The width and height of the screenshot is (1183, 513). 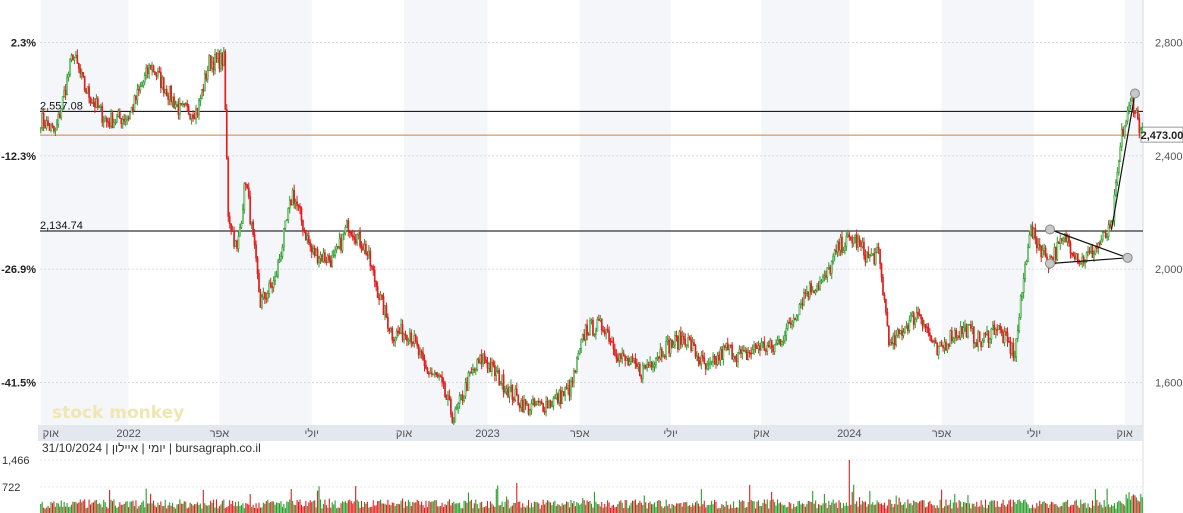 What do you see at coordinates (591, 486) in the screenshot?
I see `volume-panel` at bounding box center [591, 486].